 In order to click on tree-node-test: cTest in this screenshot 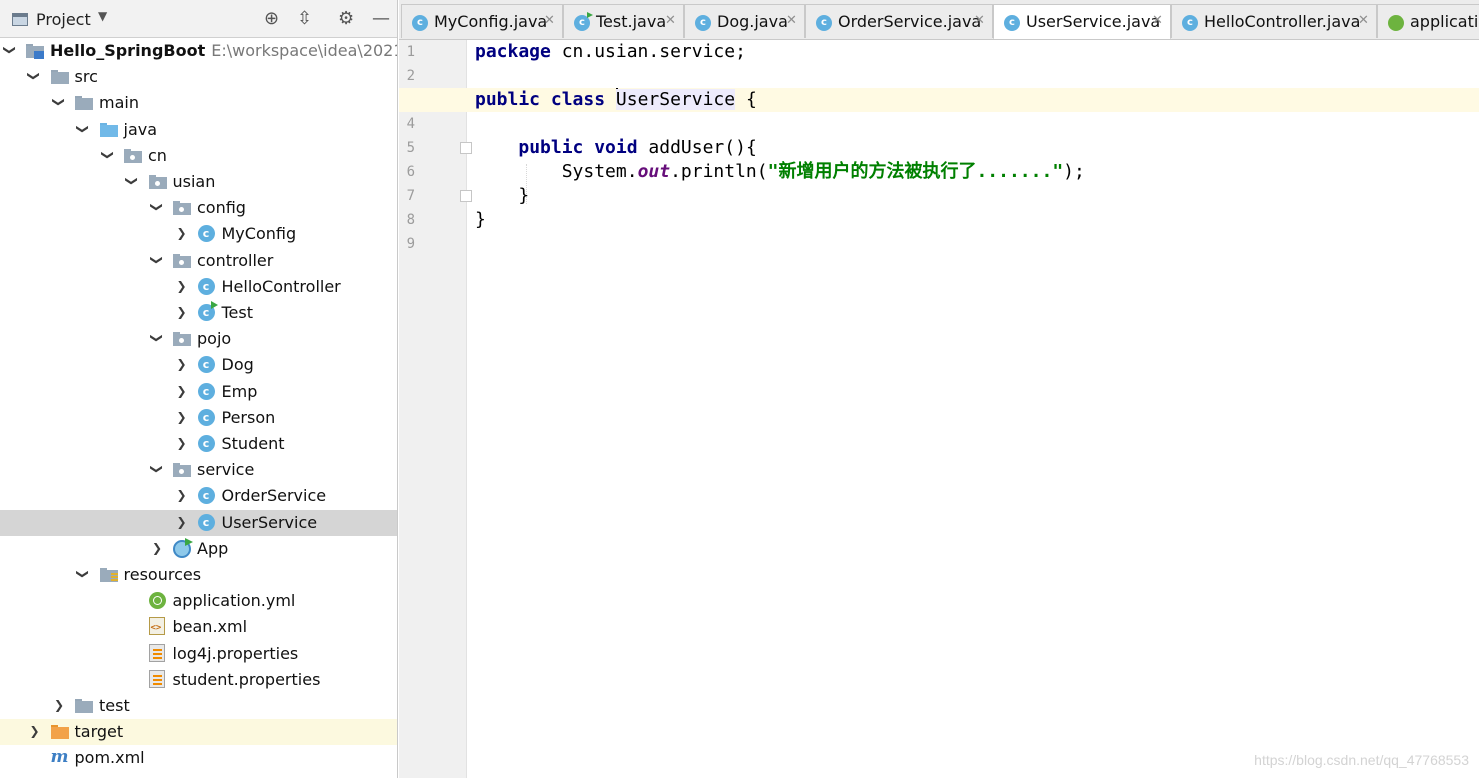, I will do `click(198, 313)`.